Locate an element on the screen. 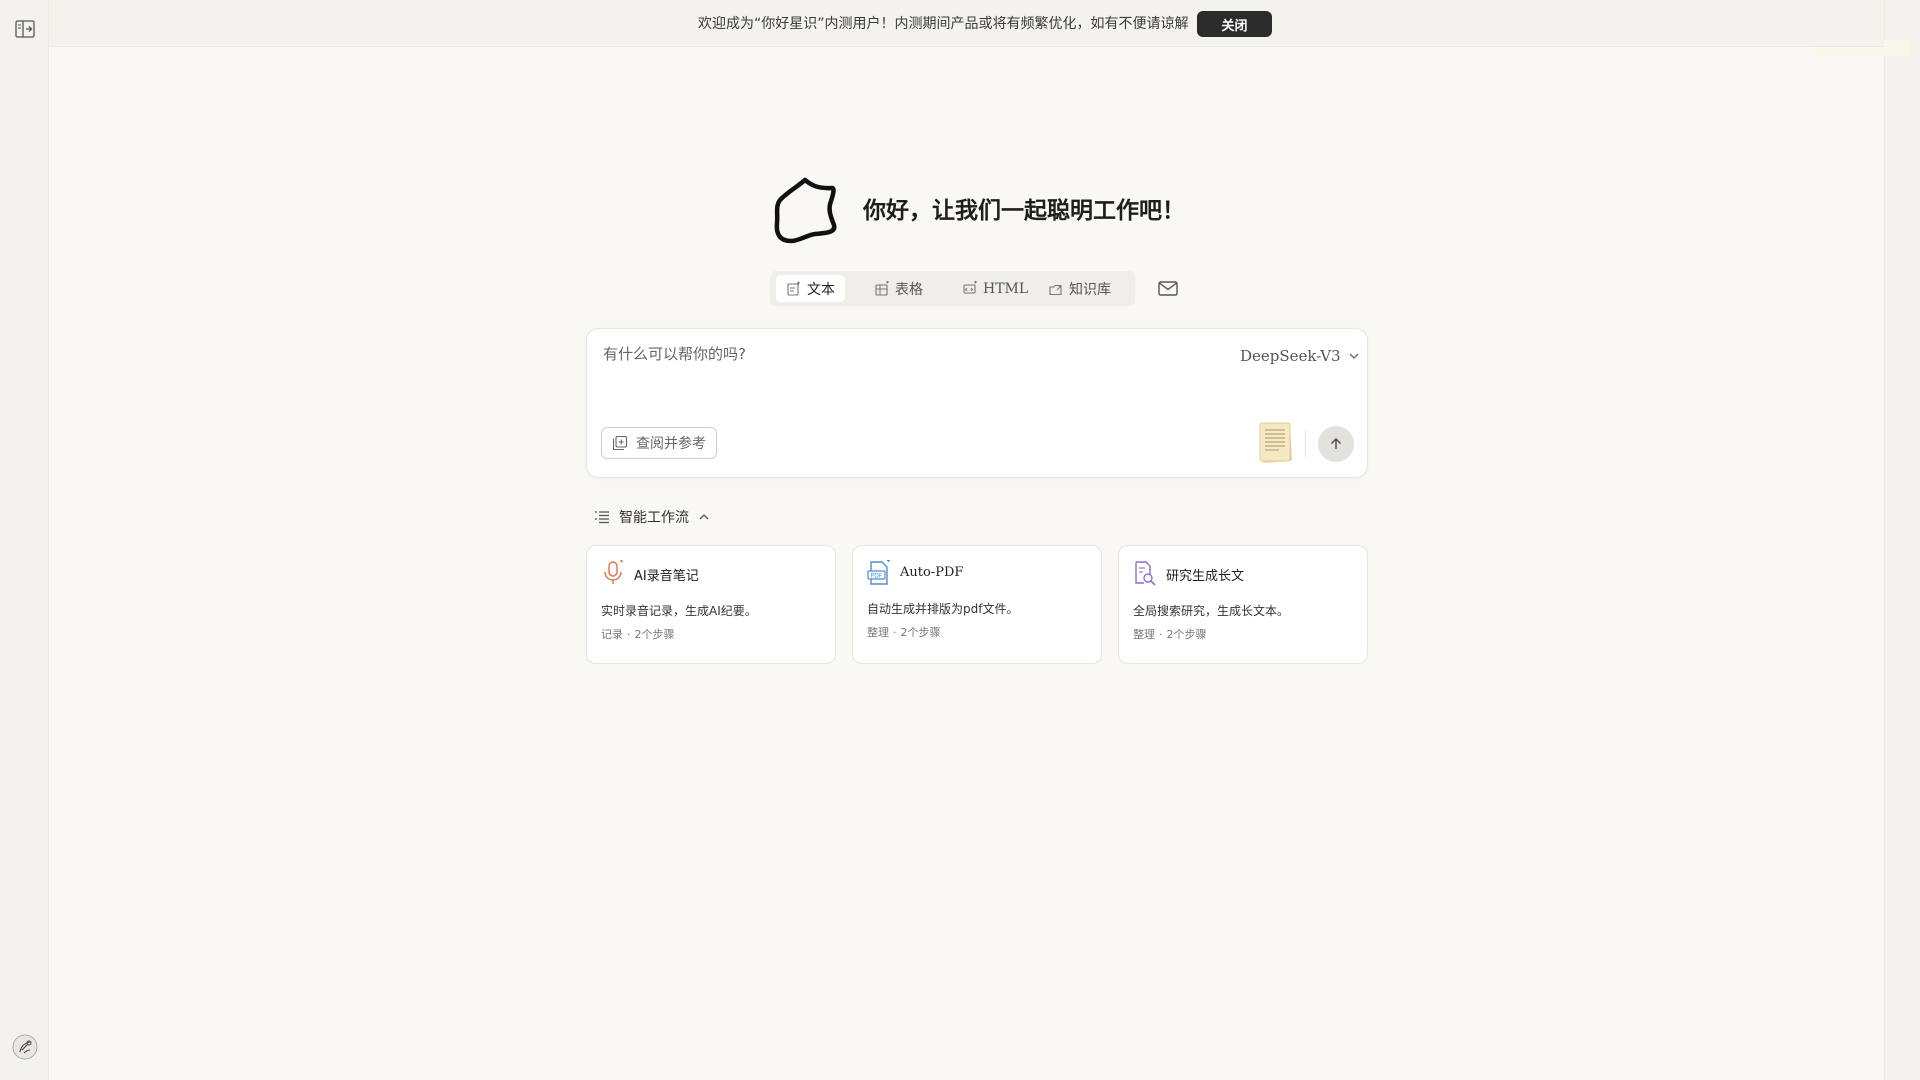 This screenshot has height=1080, width=1920. prompt-card: DeepSeek-V3 查阅并参考 is located at coordinates (977, 403).